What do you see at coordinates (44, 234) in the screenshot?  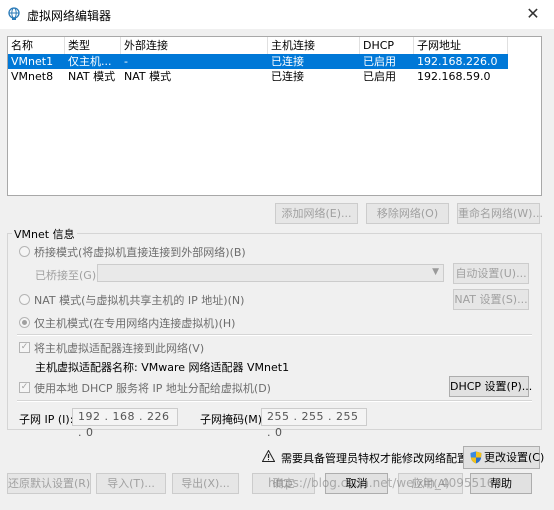 I see `vmnet-info-title: VMnet 信息` at bounding box center [44, 234].